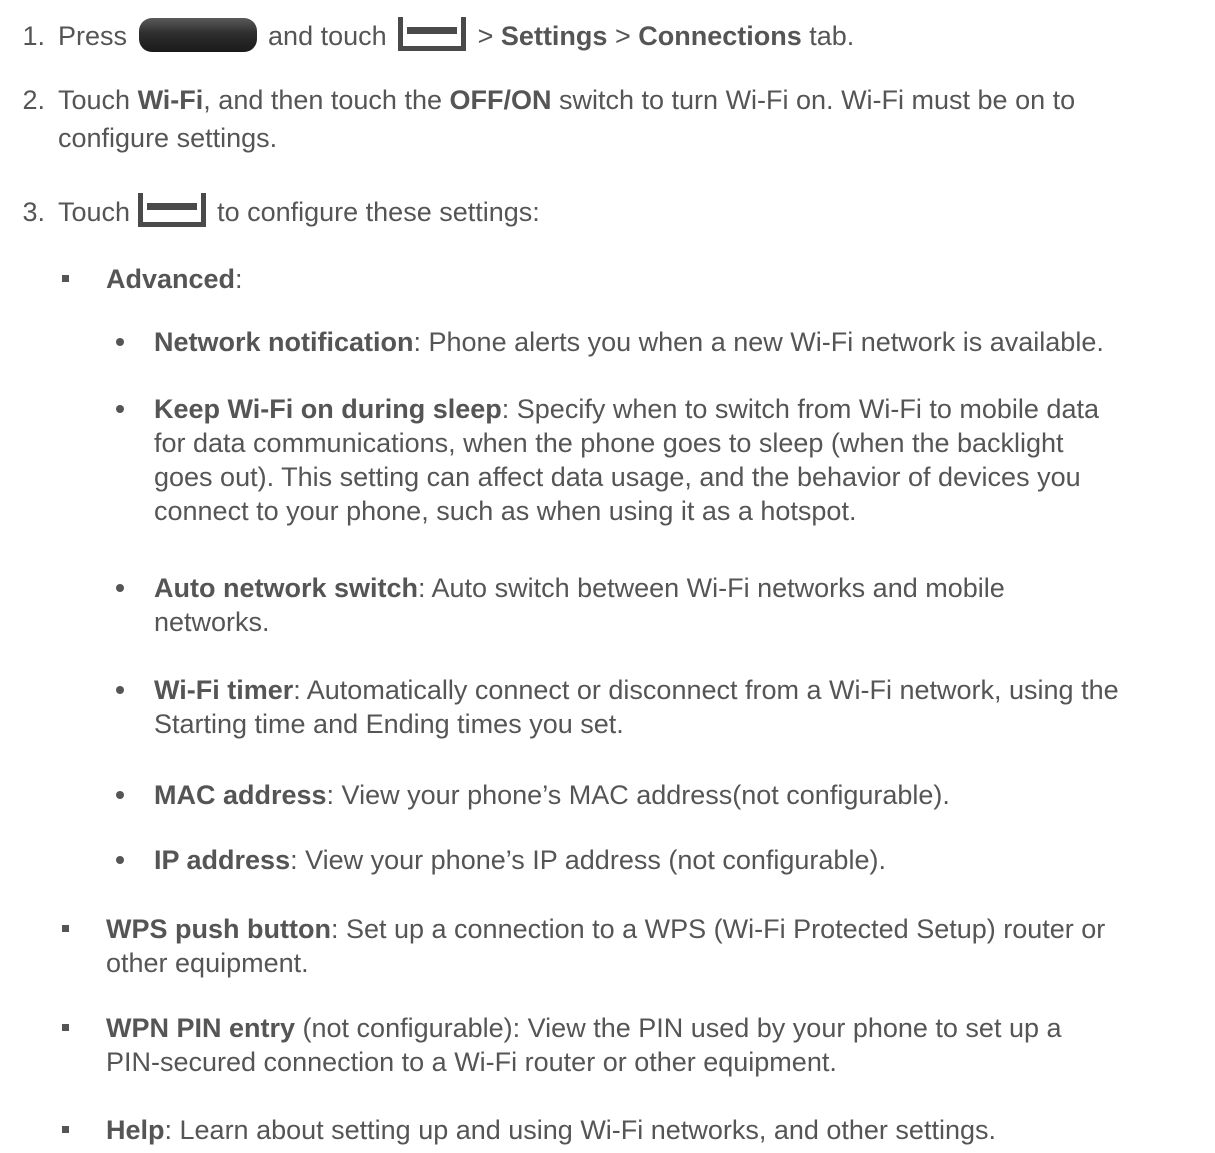  I want to click on step-number: 1., so click(33, 36).